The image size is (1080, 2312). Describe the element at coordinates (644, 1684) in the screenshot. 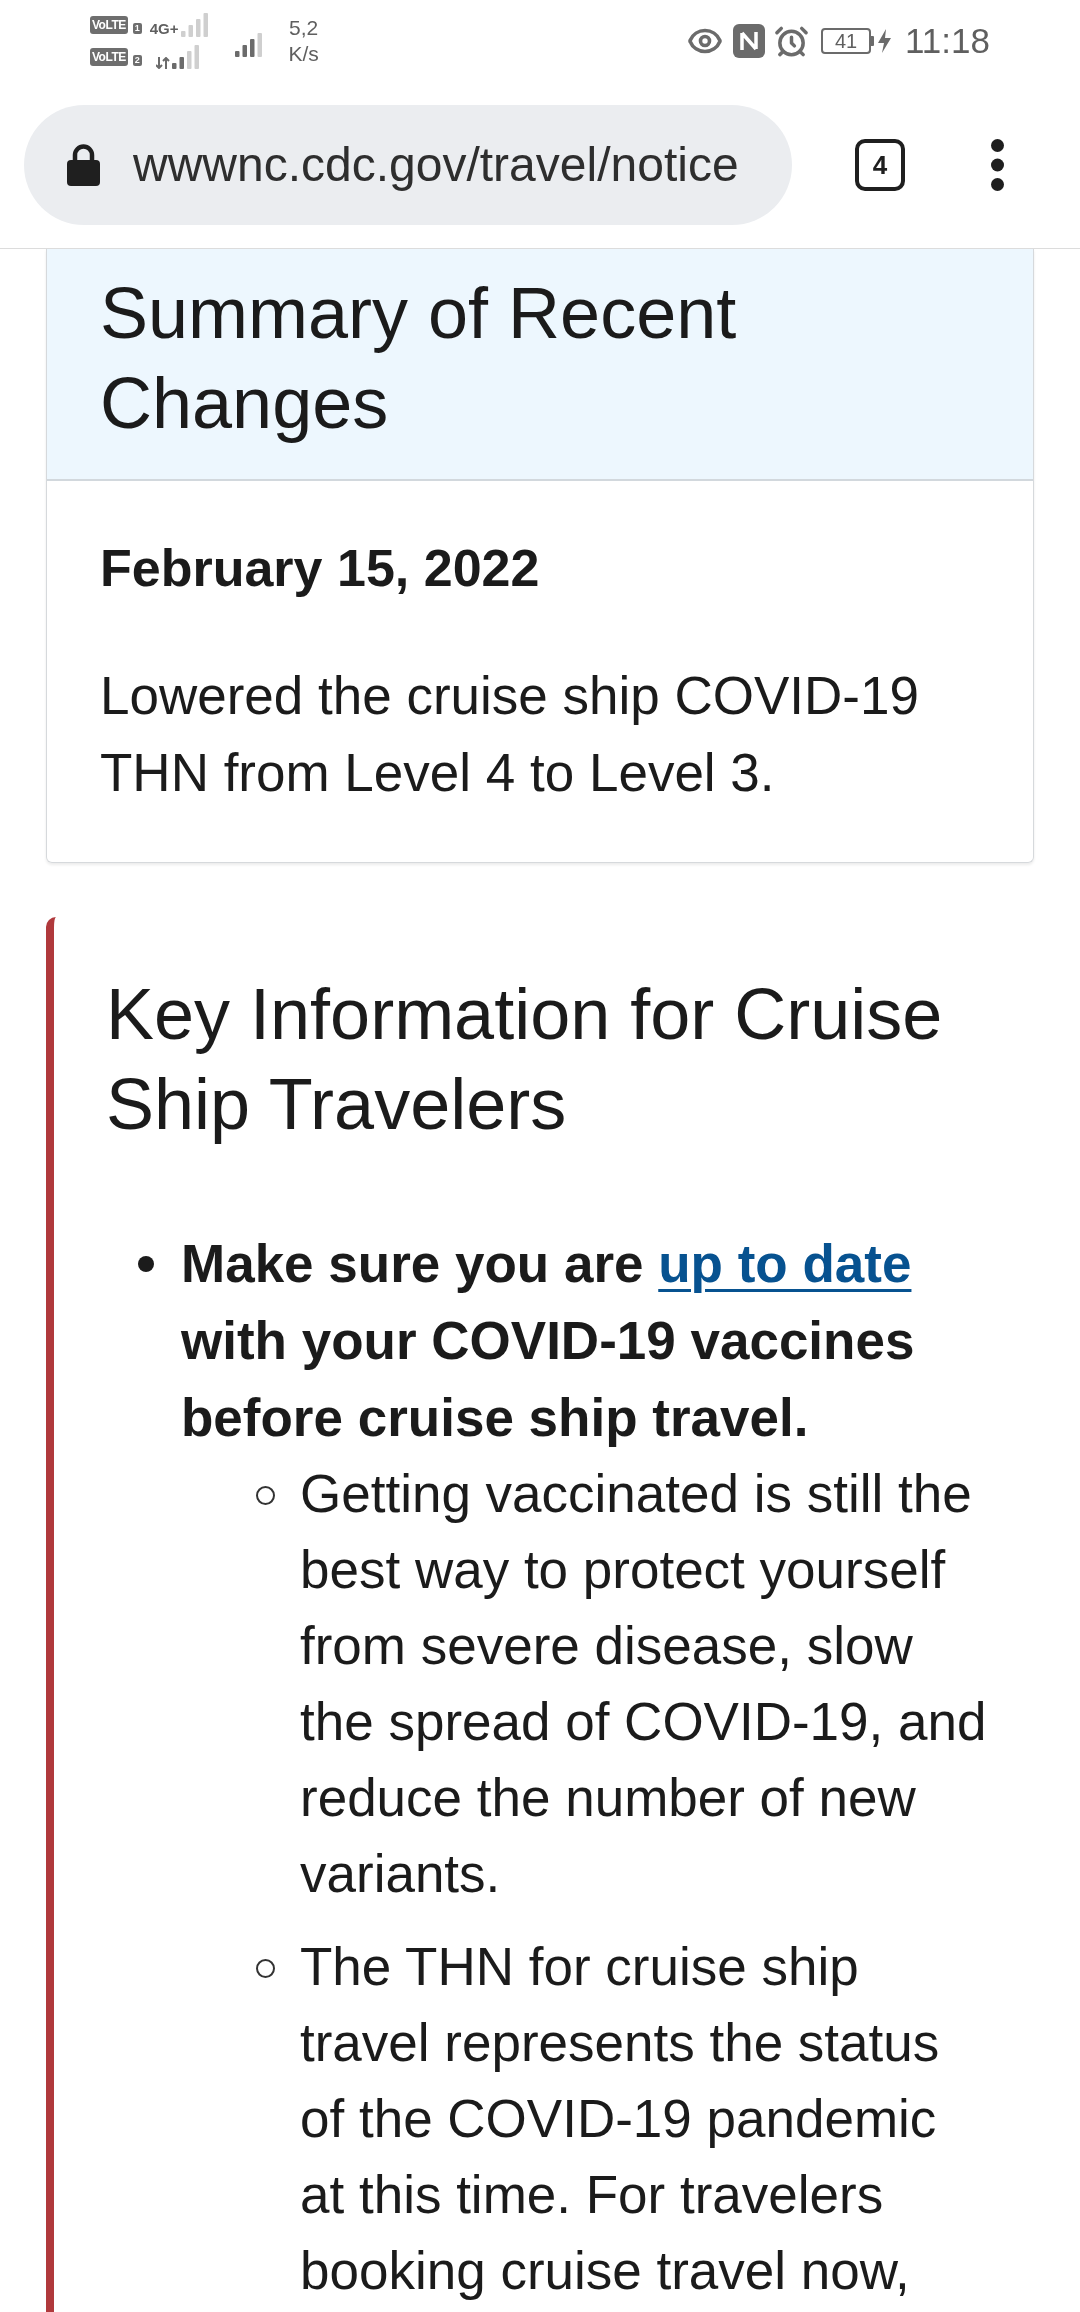

I see `list-item-text: Getting vaccinated is still the best way to protect yourself from severe disease, slow the spread of COVID-19, and reduce the number of new variants.` at that location.